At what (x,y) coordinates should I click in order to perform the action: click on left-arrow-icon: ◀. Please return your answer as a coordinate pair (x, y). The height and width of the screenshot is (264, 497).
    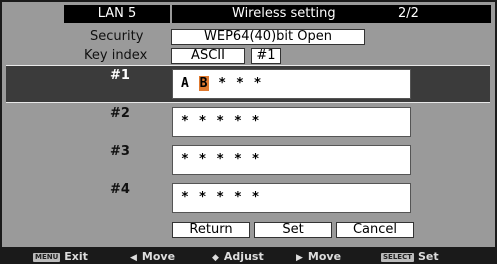
    Looking at the image, I should click on (133, 258).